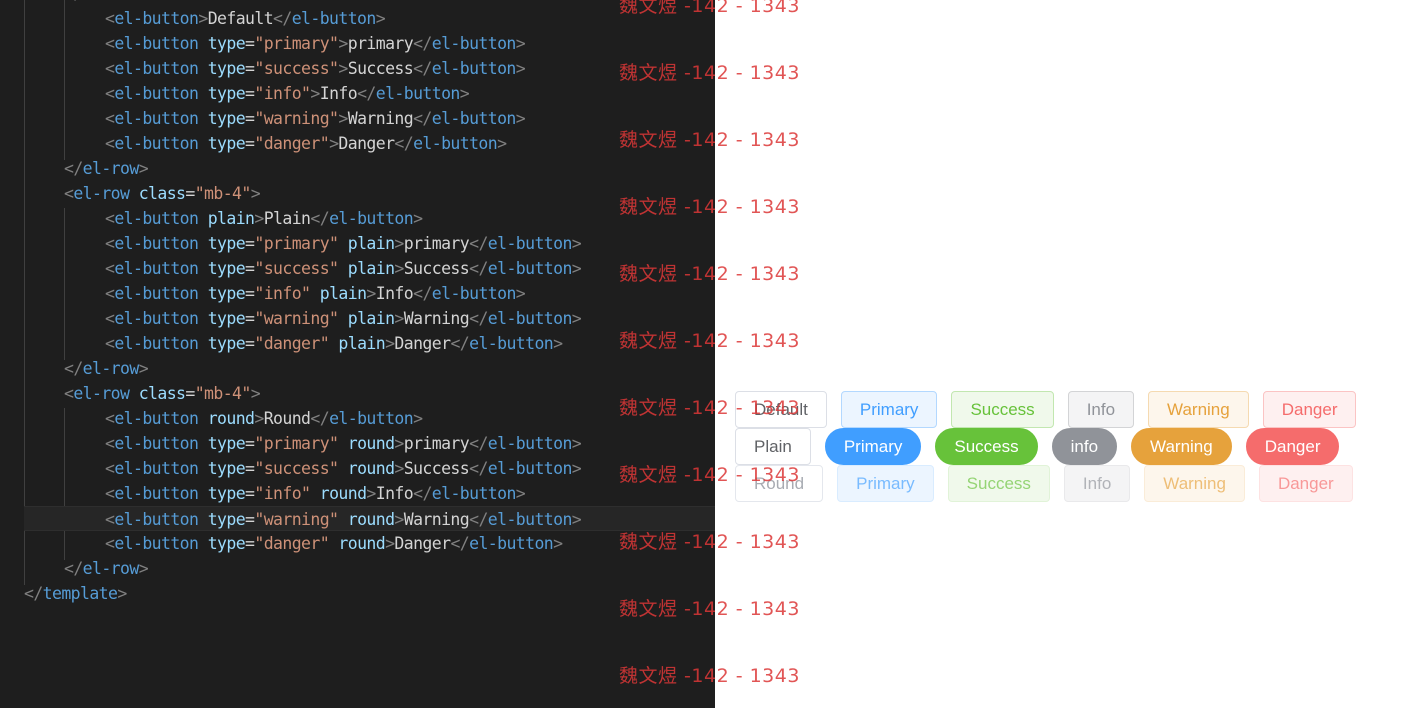 This screenshot has width=1419, height=708. I want to click on button-row-round: Plain Primary Success info Warning Danger, so click(1044, 446).